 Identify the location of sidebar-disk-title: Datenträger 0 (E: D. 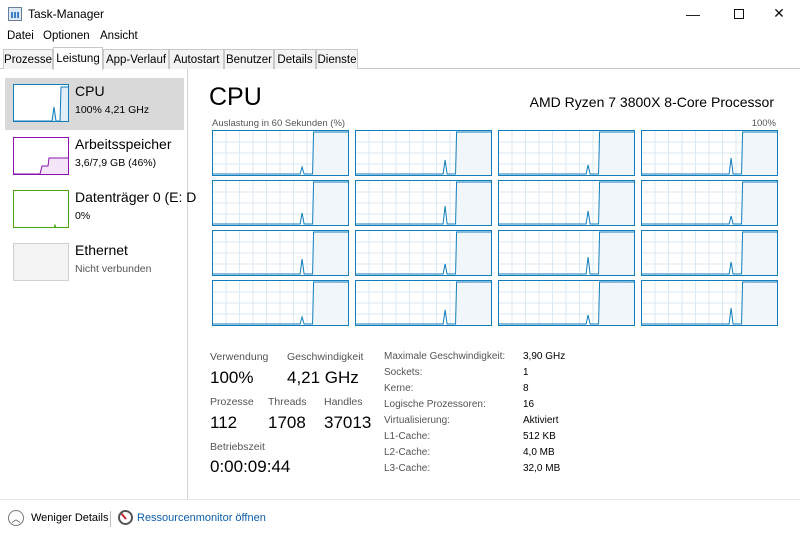
(136, 197).